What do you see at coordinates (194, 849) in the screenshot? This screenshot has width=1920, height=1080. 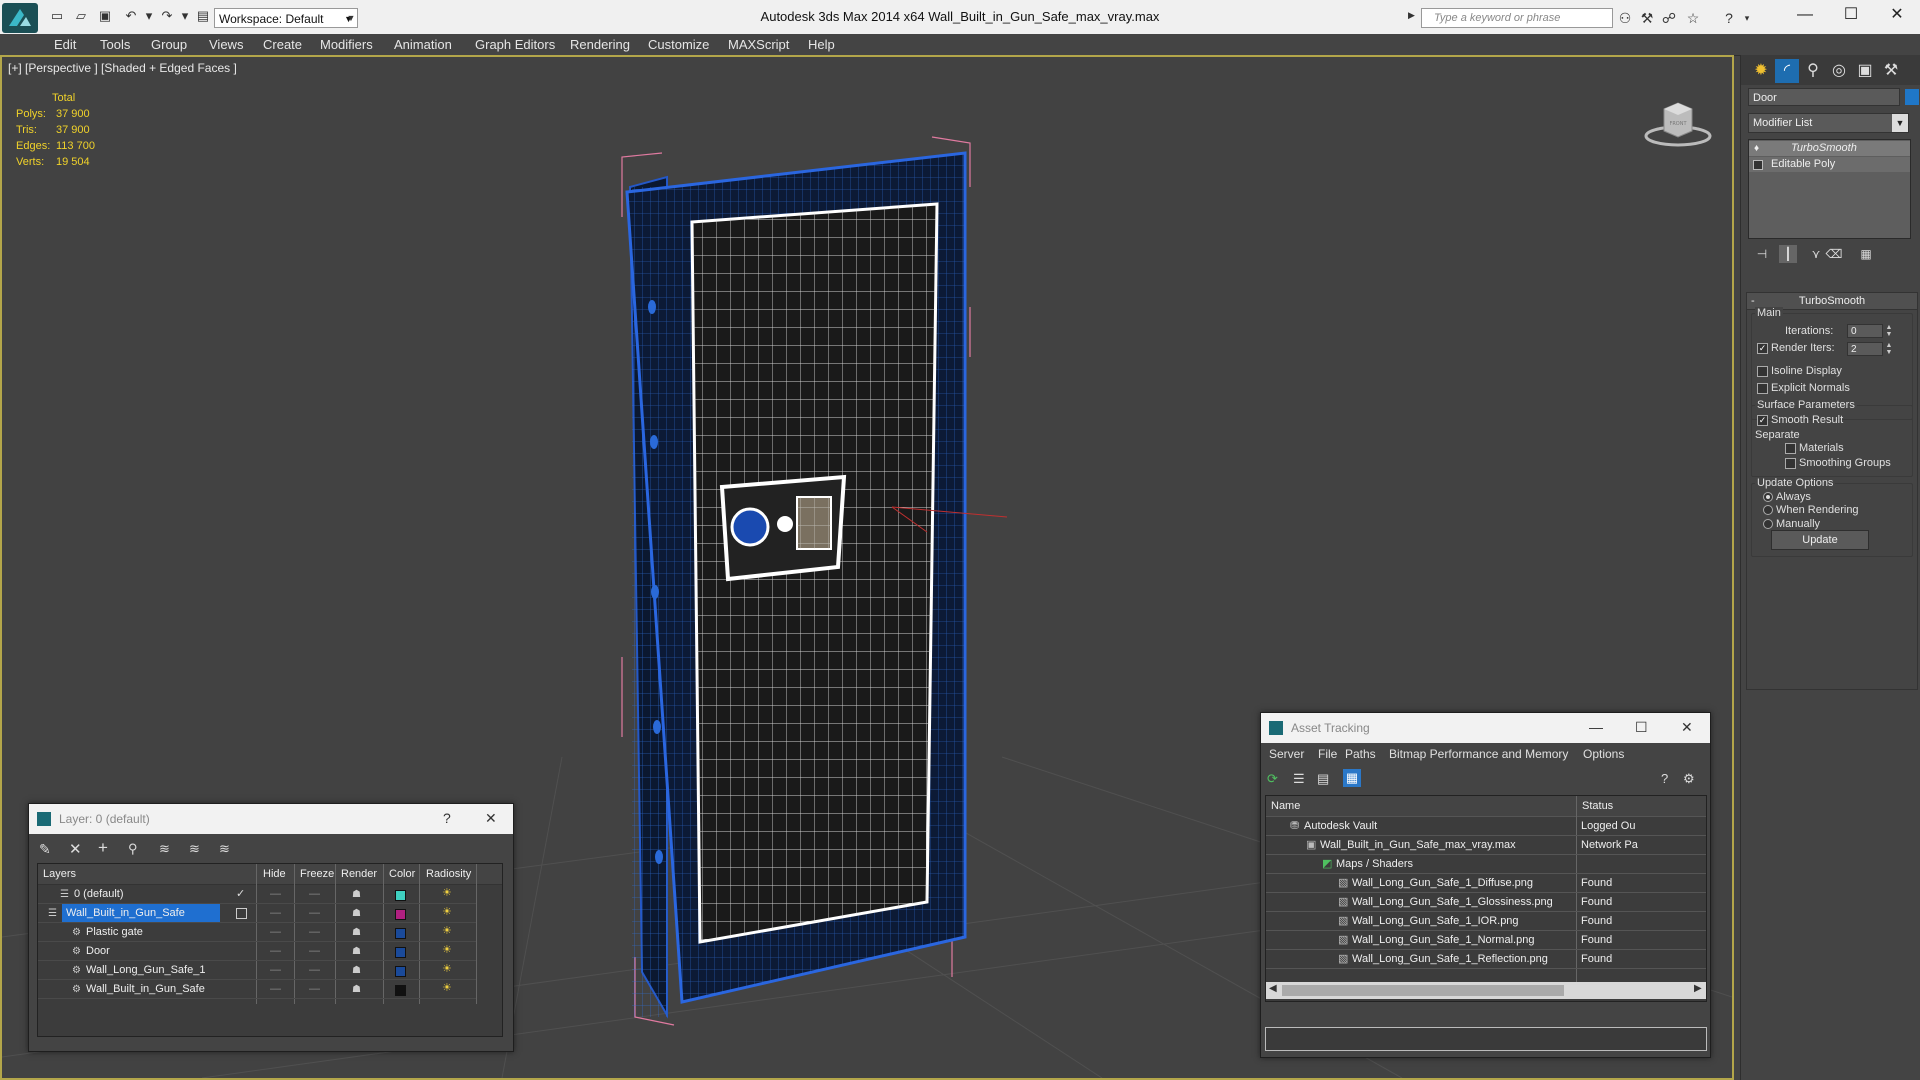 I see `hide-all-layers-icon: ≋` at bounding box center [194, 849].